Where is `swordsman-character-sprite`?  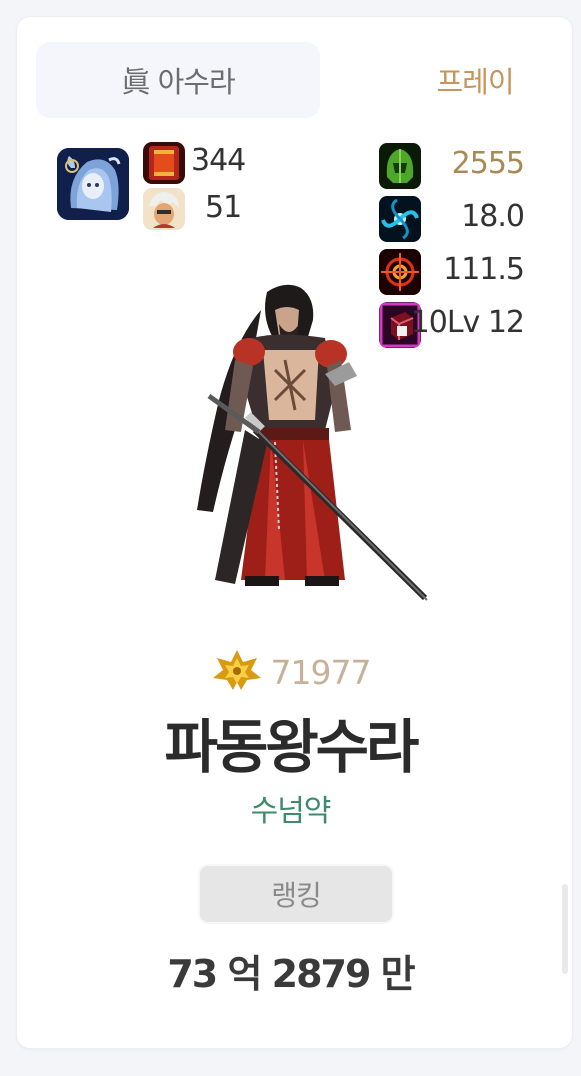
swordsman-character-sprite is located at coordinates (305, 445).